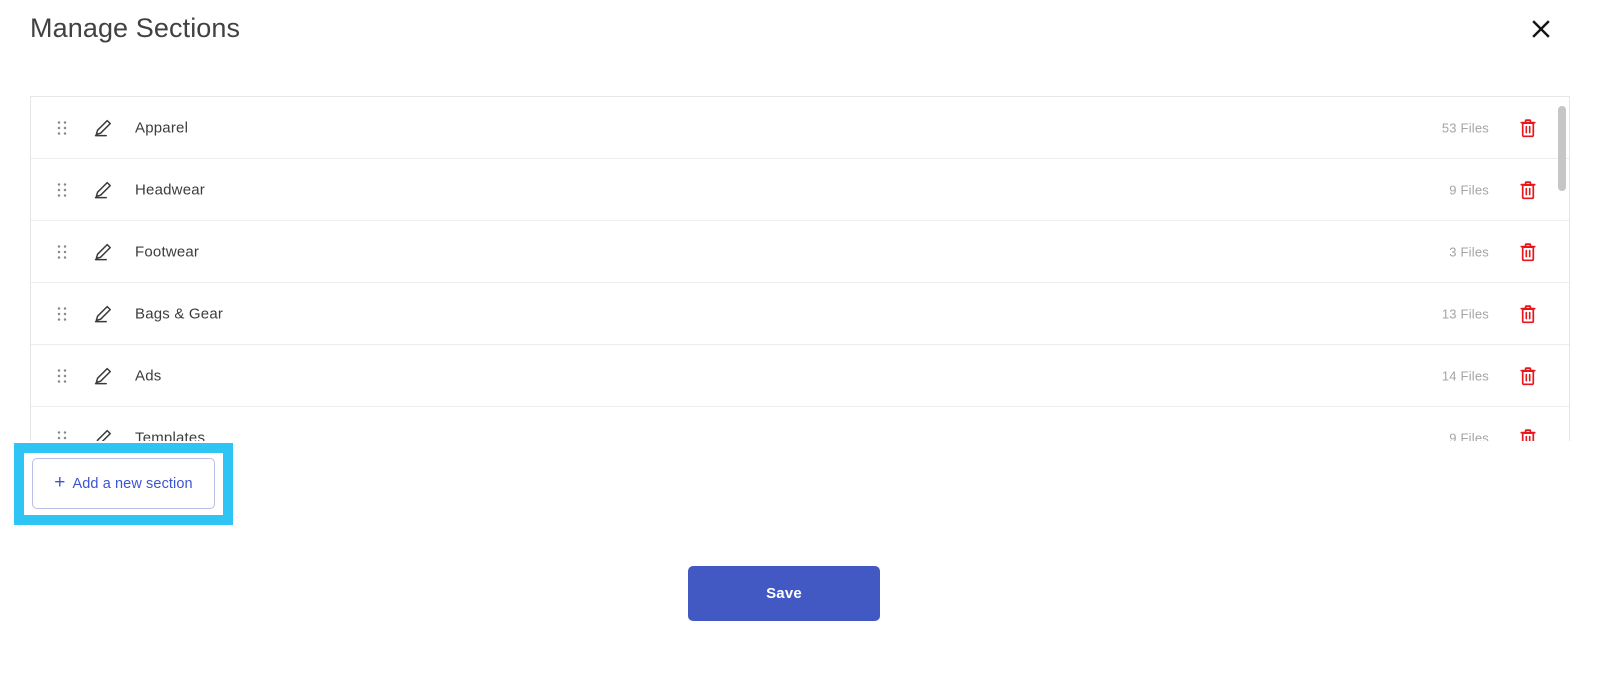  I want to click on close-icon, so click(1541, 29).